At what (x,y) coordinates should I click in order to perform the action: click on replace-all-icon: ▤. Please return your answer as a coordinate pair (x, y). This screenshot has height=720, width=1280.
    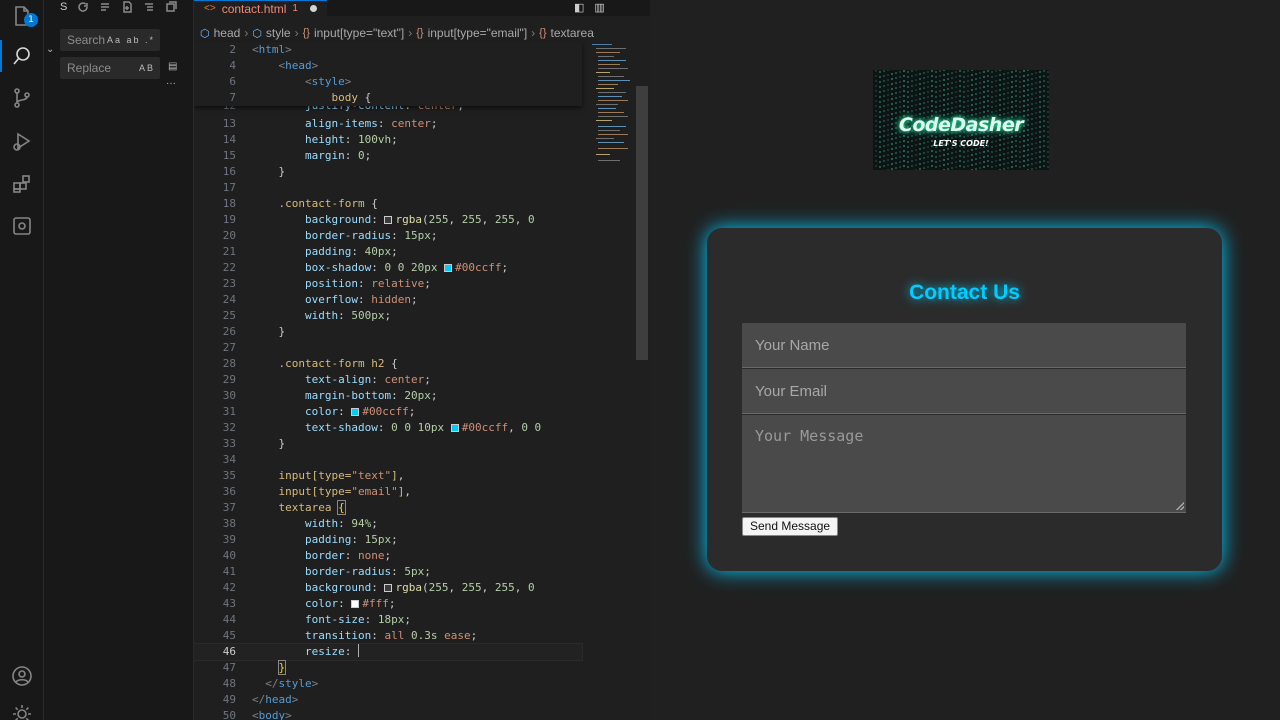
    Looking at the image, I should click on (172, 66).